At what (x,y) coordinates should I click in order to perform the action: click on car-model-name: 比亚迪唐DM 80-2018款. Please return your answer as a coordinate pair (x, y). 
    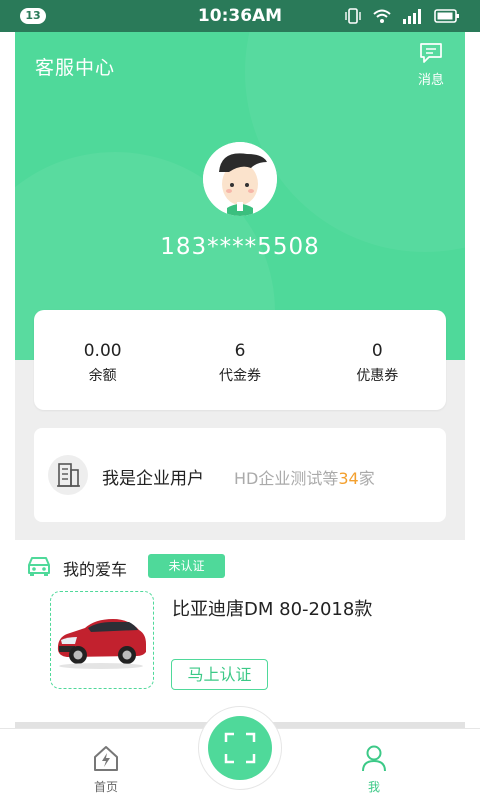
    Looking at the image, I should click on (272, 609).